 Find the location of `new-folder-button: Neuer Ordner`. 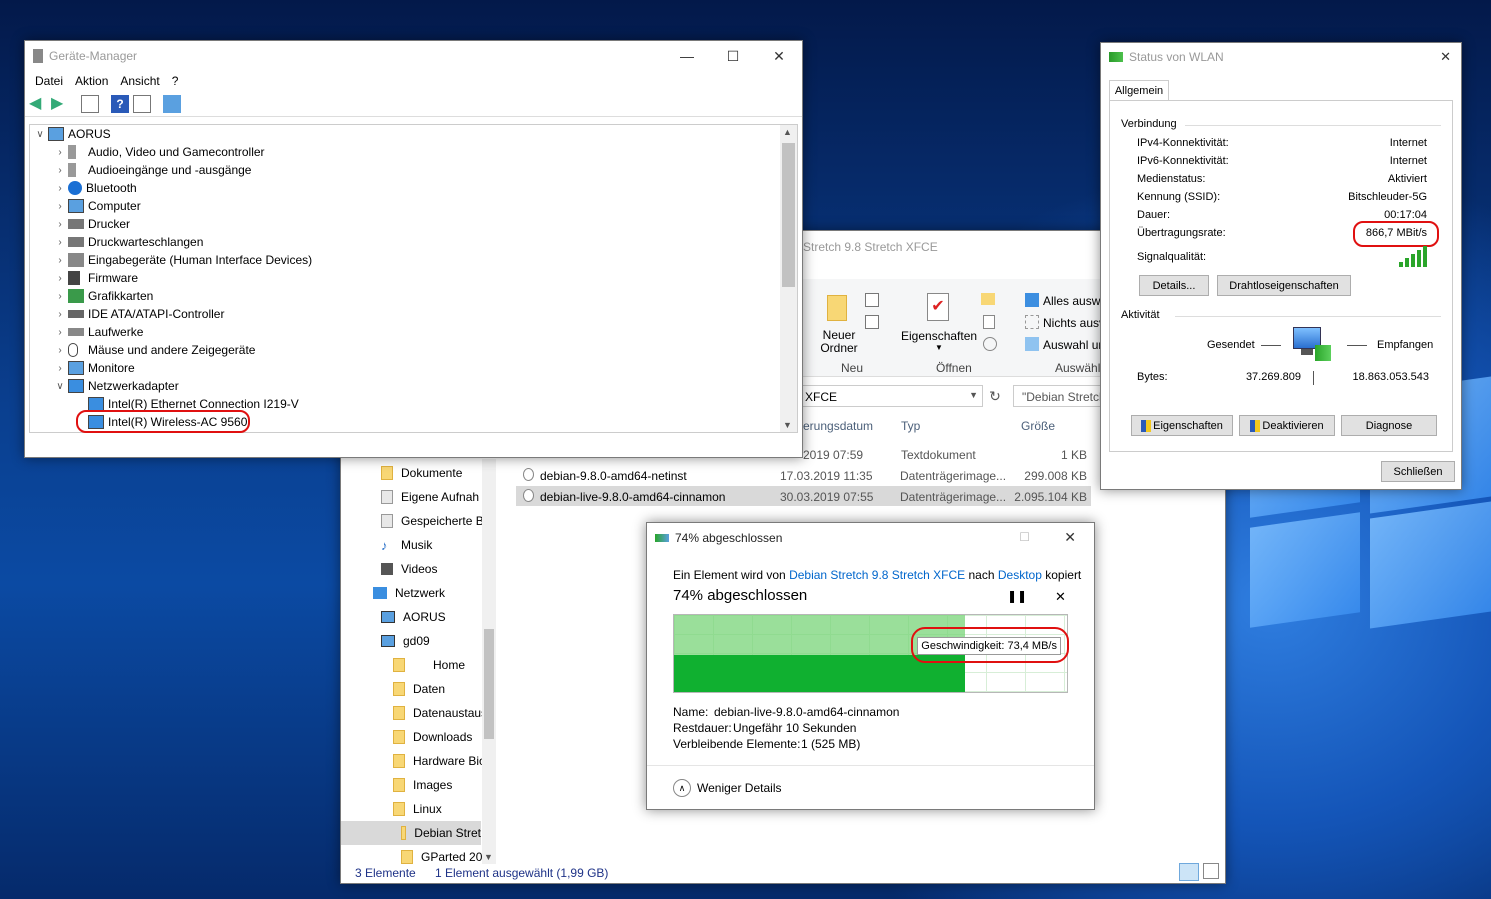

new-folder-button: Neuer Ordner is located at coordinates (839, 342).